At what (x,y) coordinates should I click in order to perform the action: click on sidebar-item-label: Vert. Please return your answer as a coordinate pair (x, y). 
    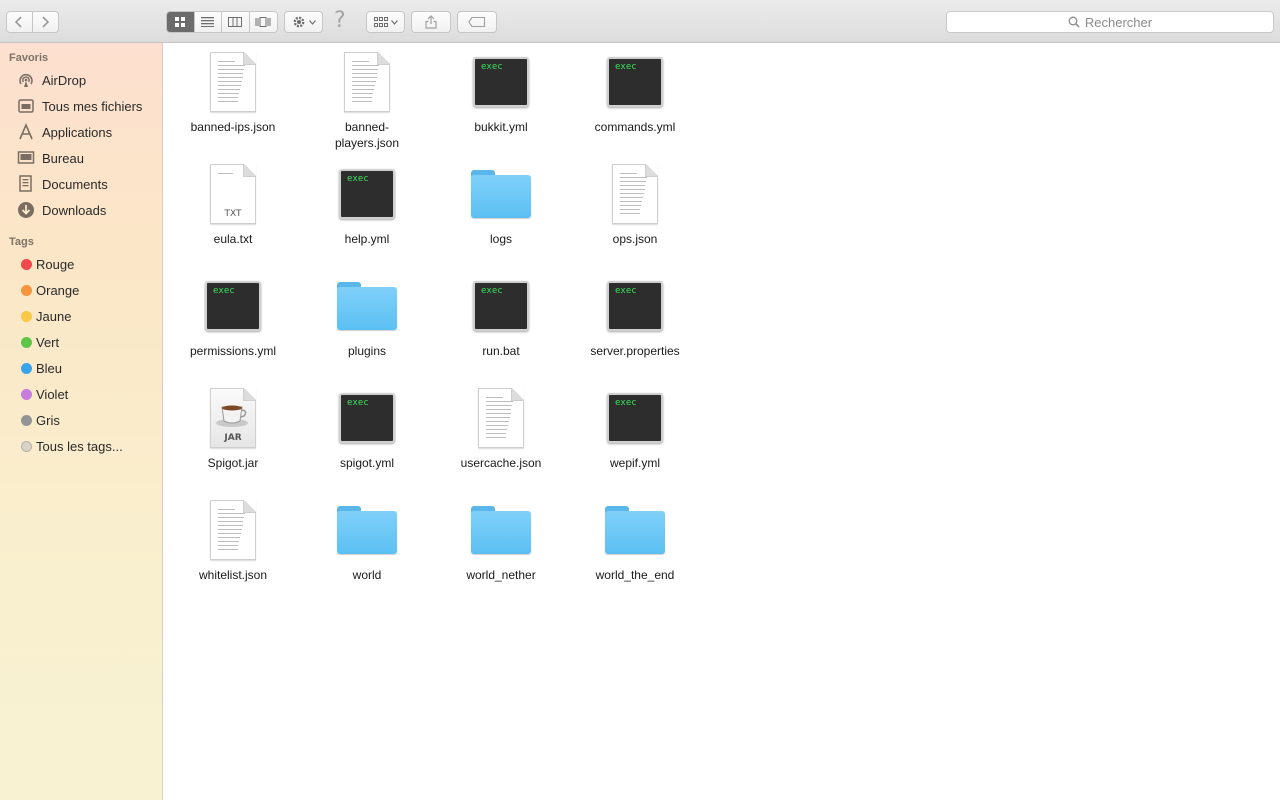
    Looking at the image, I should click on (48, 342).